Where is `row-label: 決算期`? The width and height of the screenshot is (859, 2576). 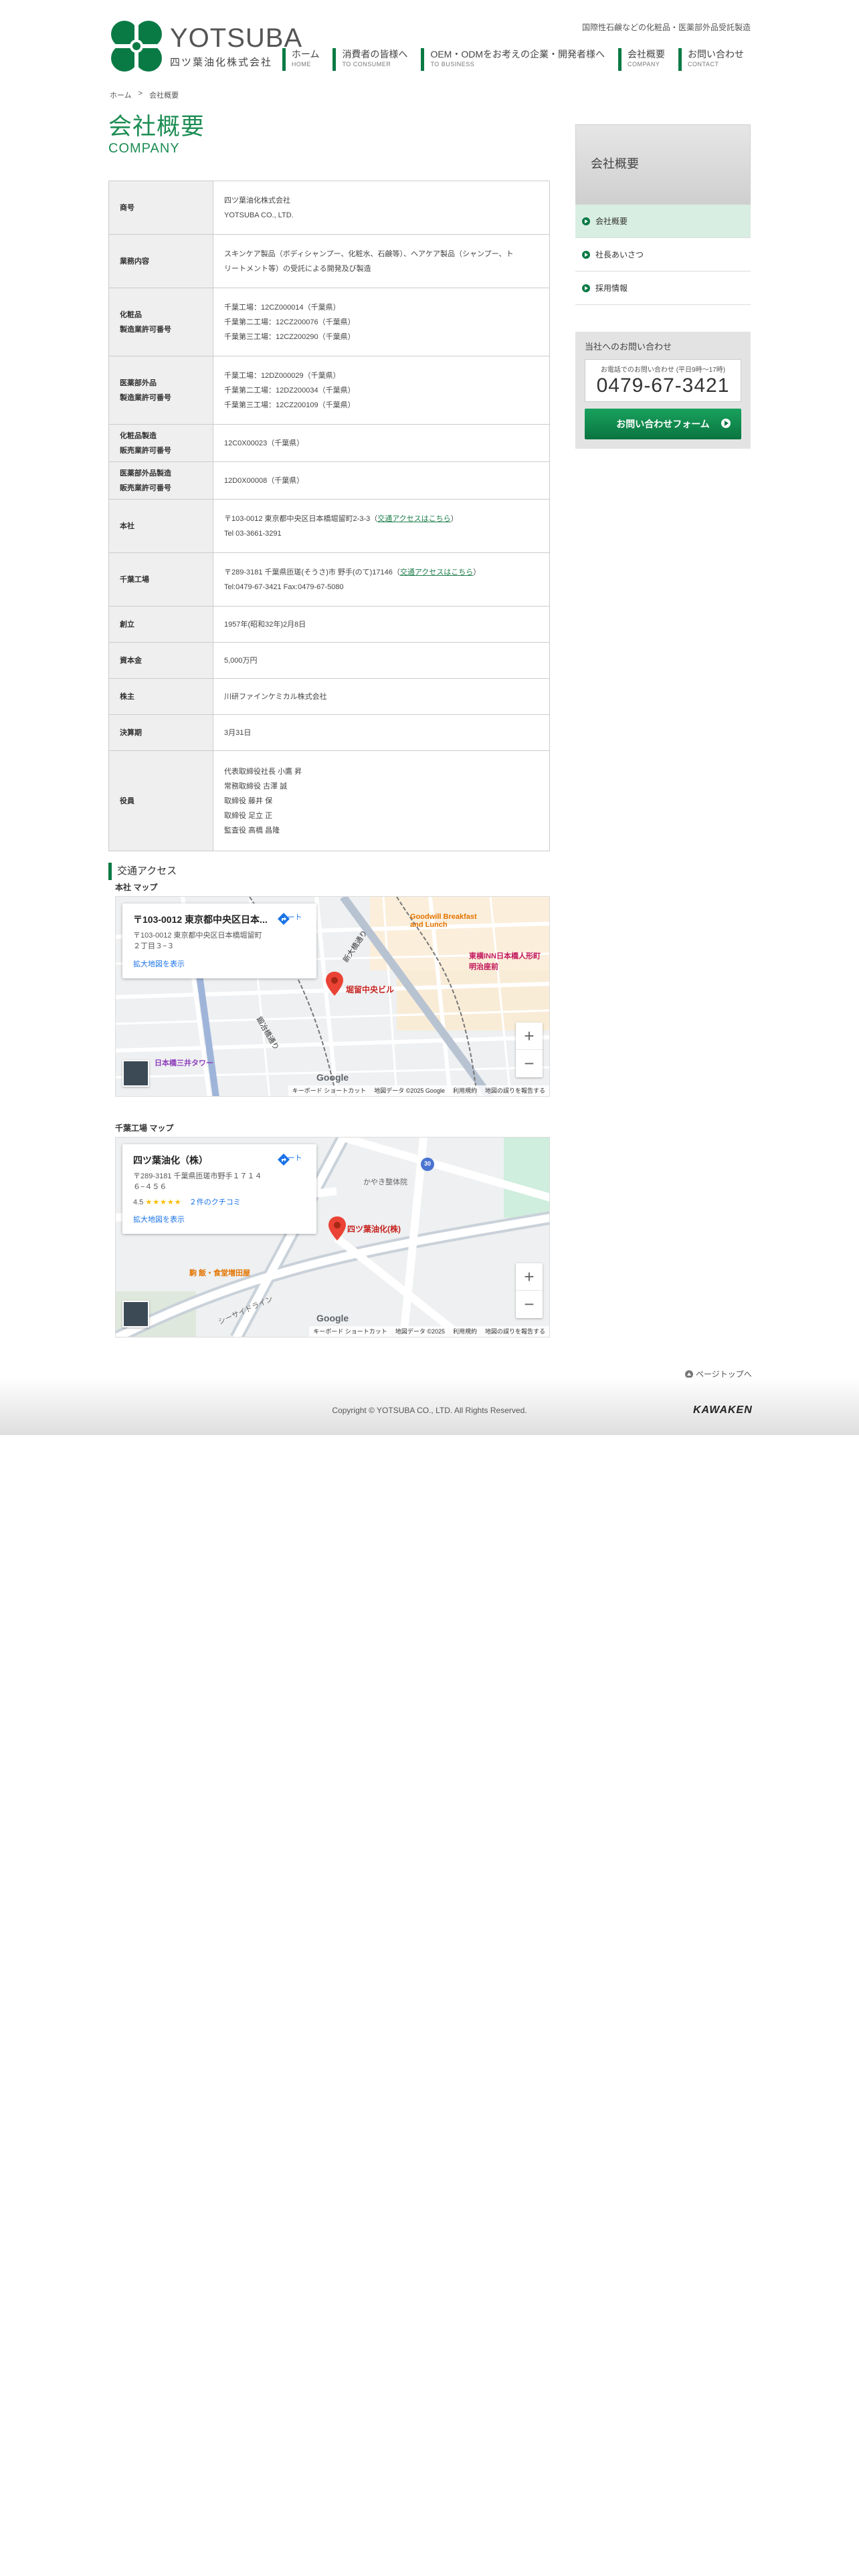 row-label: 決算期 is located at coordinates (160, 732).